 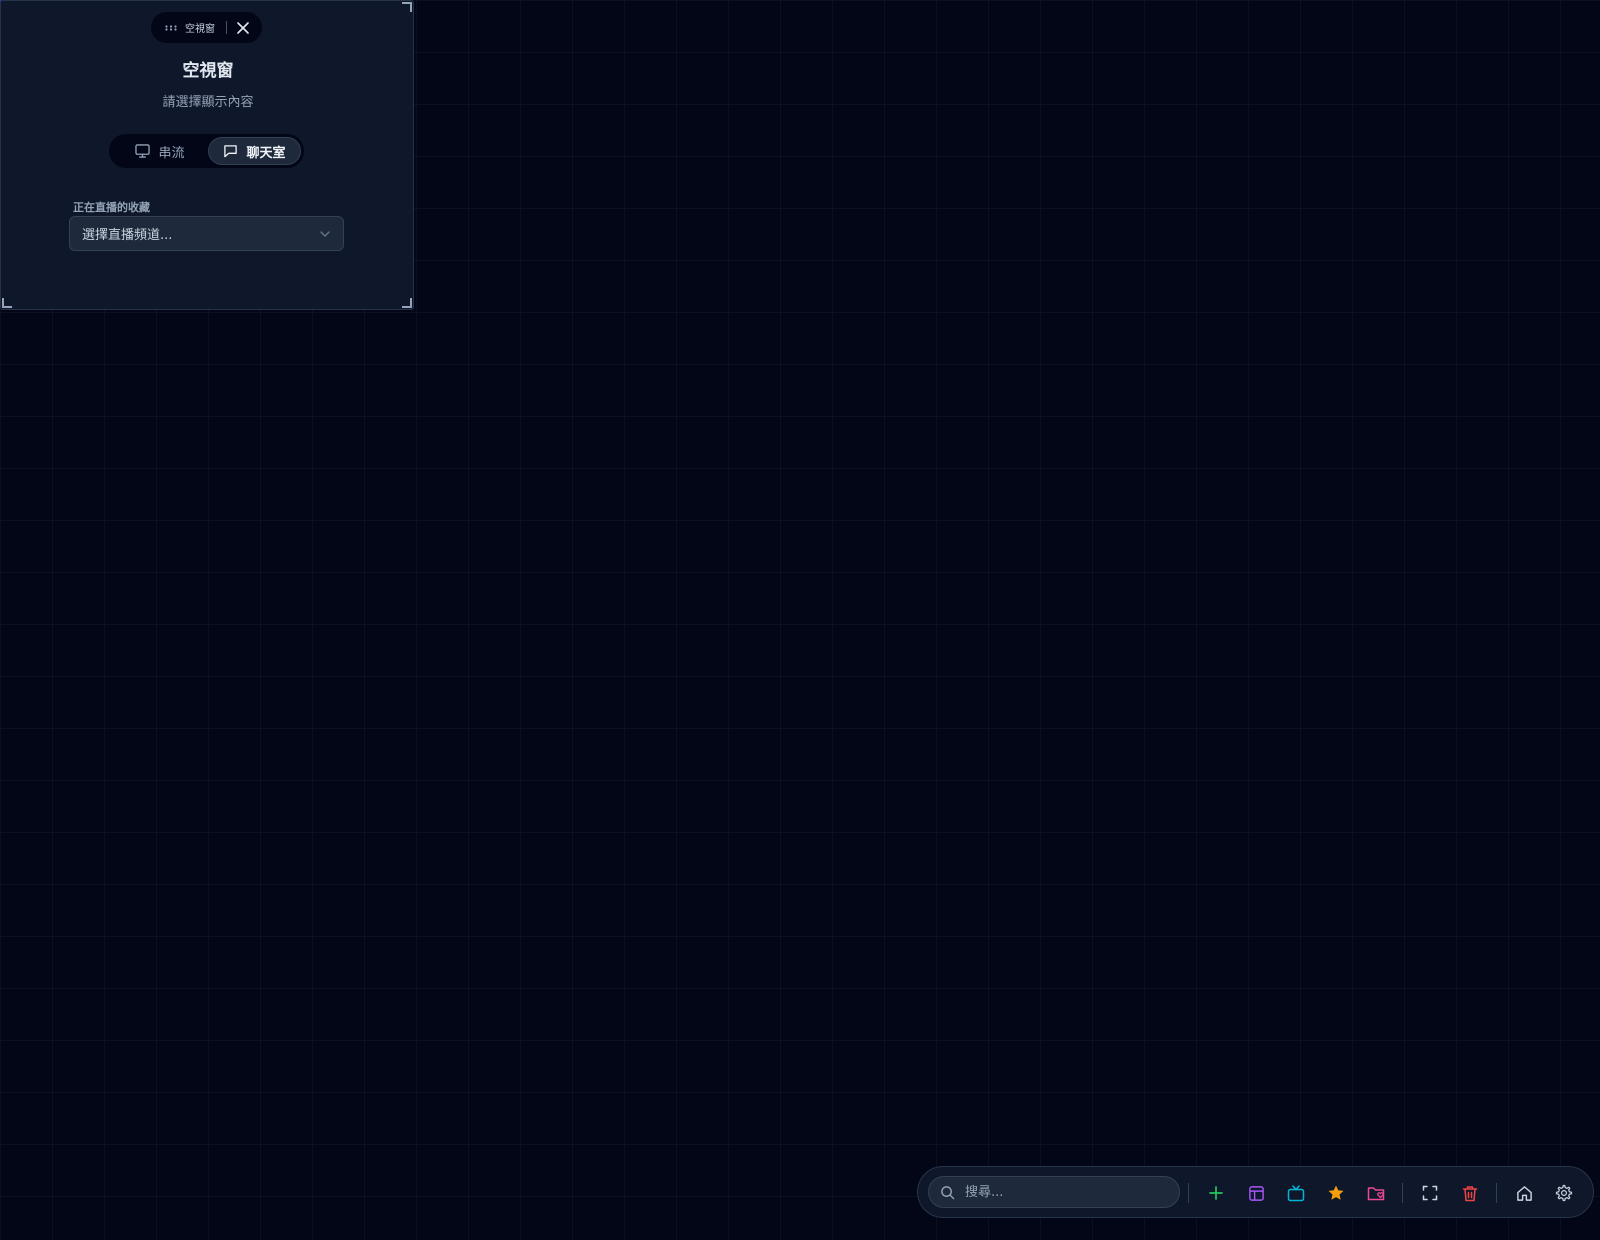 What do you see at coordinates (143, 151) in the screenshot?
I see `monitor-icon` at bounding box center [143, 151].